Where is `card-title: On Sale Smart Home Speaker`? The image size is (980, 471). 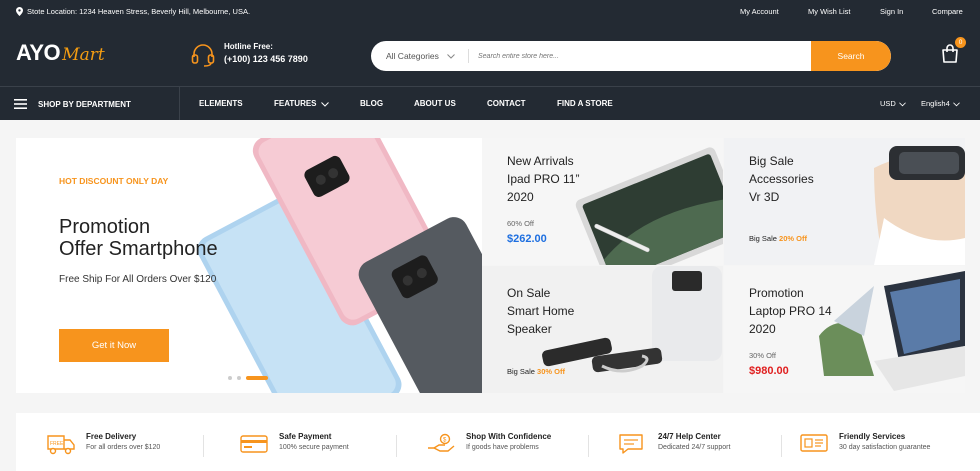 card-title: On Sale Smart Home Speaker is located at coordinates (540, 311).